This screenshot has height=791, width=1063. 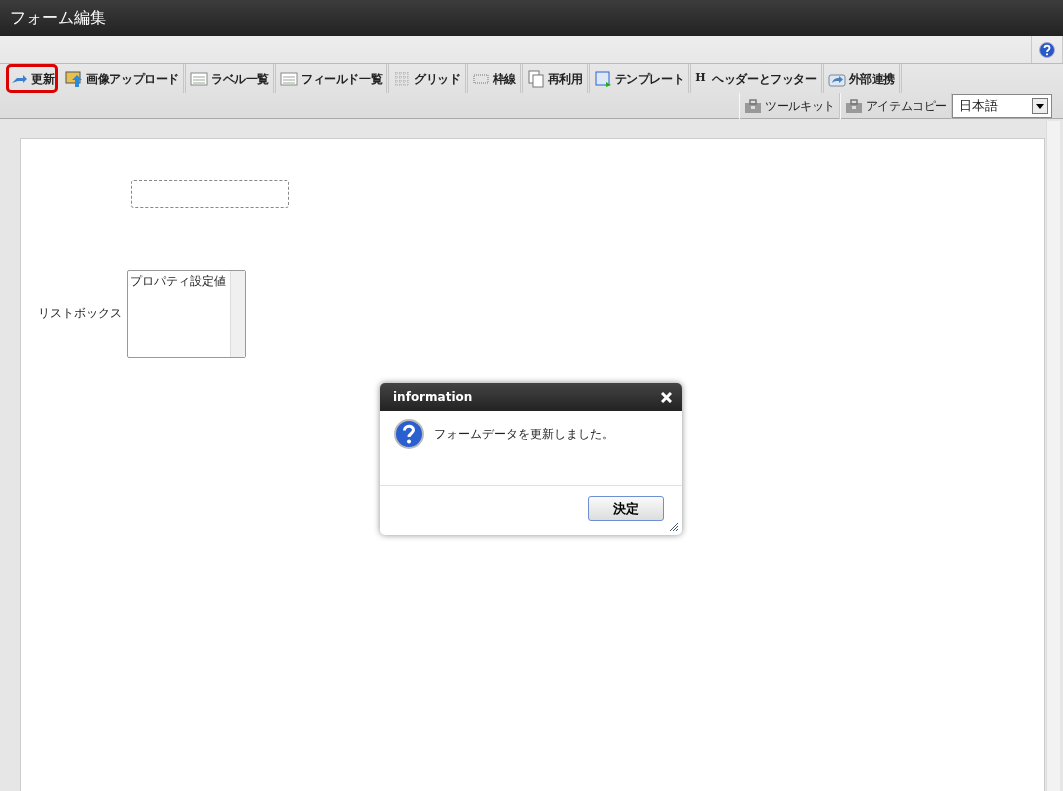 I want to click on toolbar-button: 枠線, so click(x=495, y=78).